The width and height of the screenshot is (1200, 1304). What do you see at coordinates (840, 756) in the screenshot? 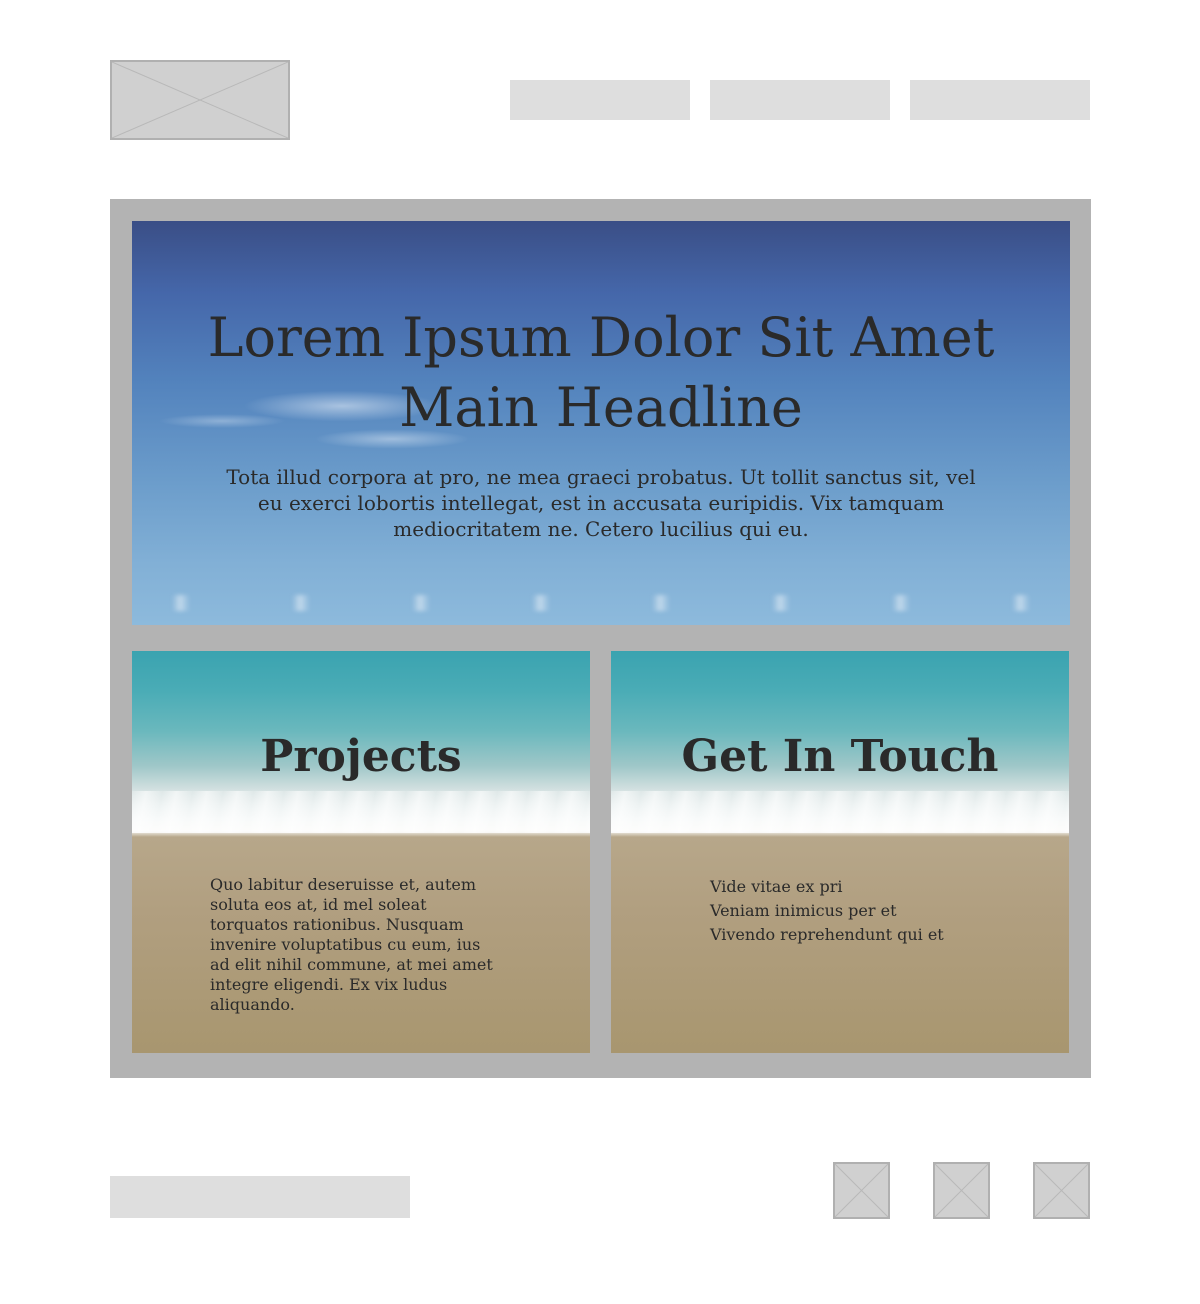
I see `contact-title: Get In Touch` at bounding box center [840, 756].